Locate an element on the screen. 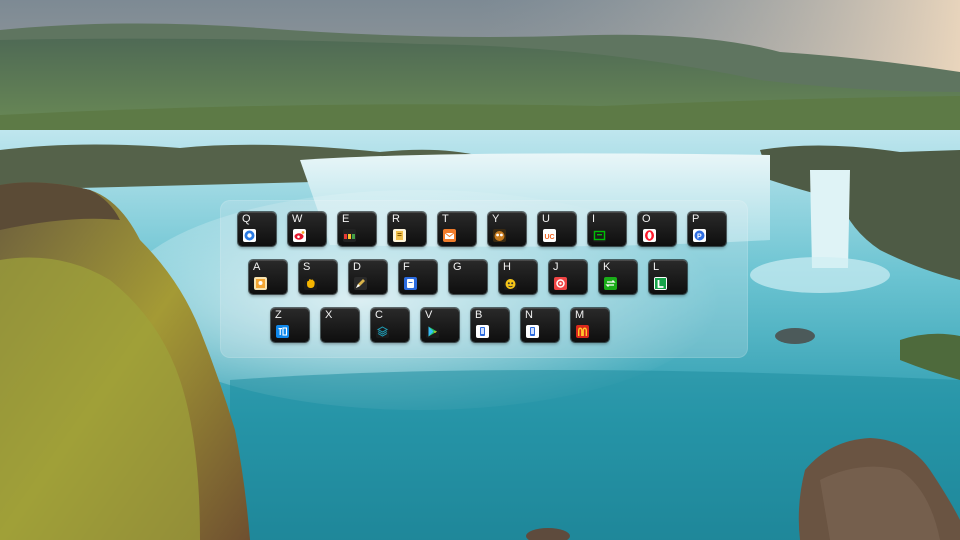 Image resolution: width=960 pixels, height=540 pixels. l-app-icon is located at coordinates (660, 283).